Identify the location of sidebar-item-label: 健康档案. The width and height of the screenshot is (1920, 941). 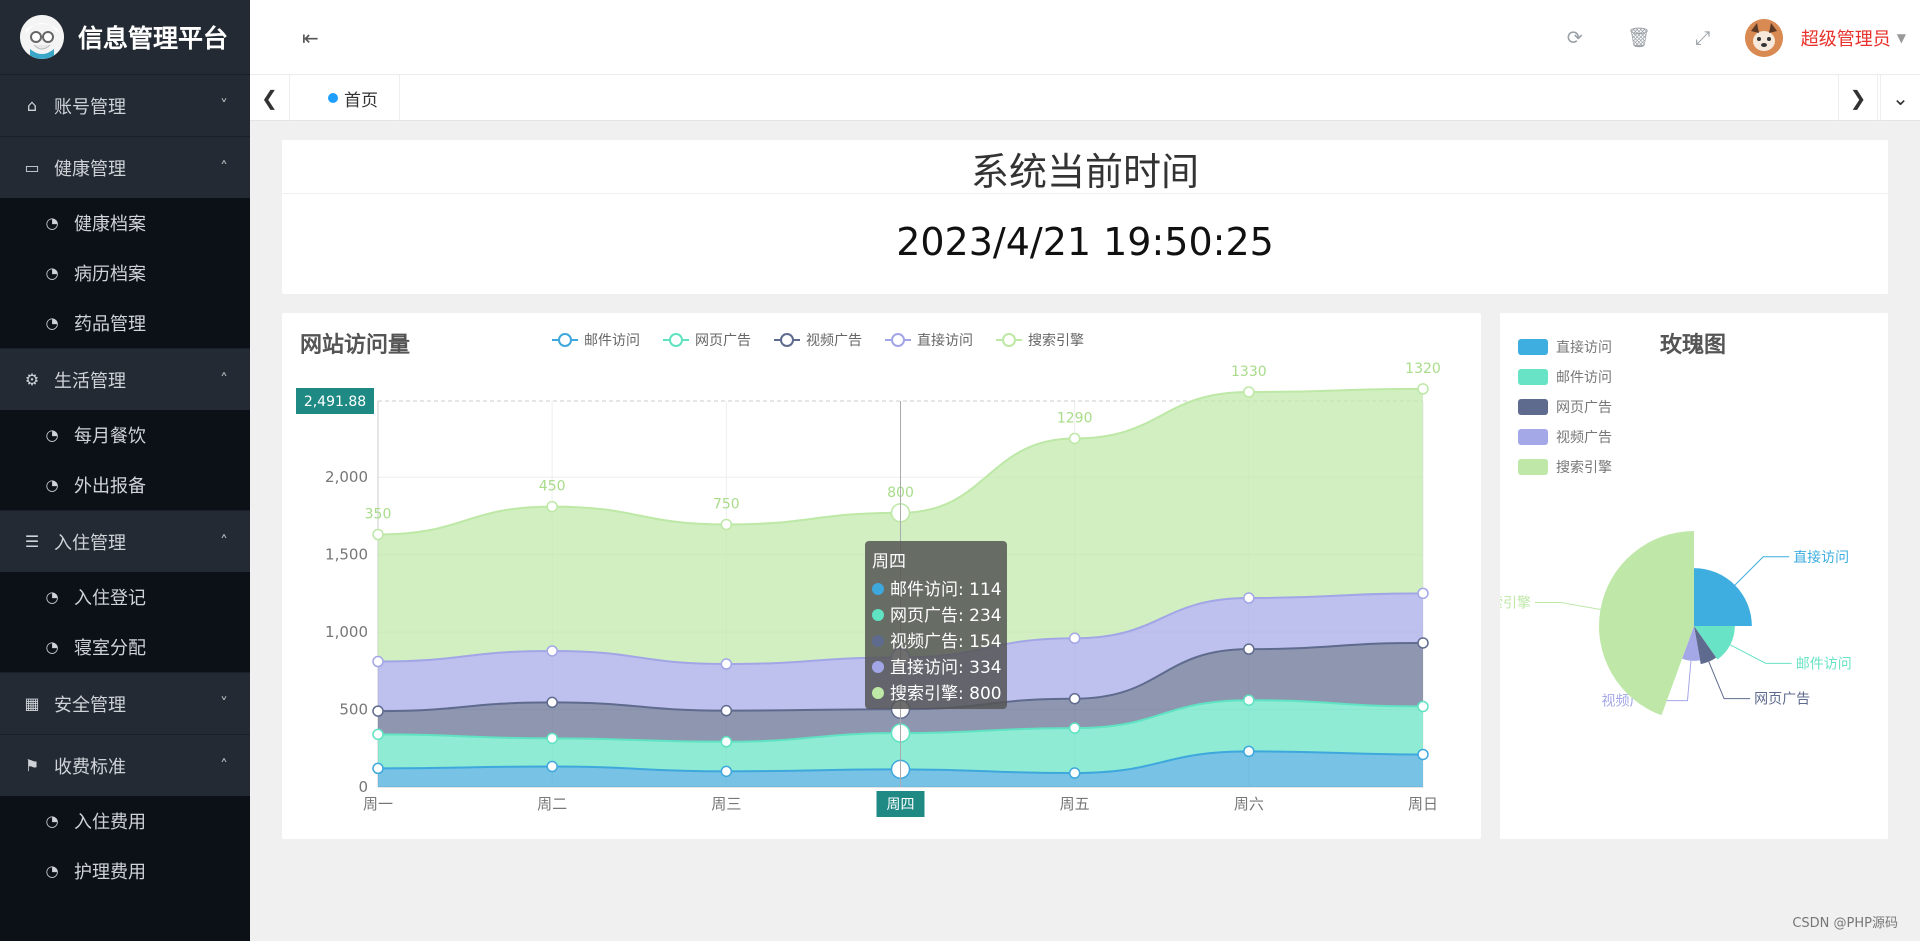
(110, 224).